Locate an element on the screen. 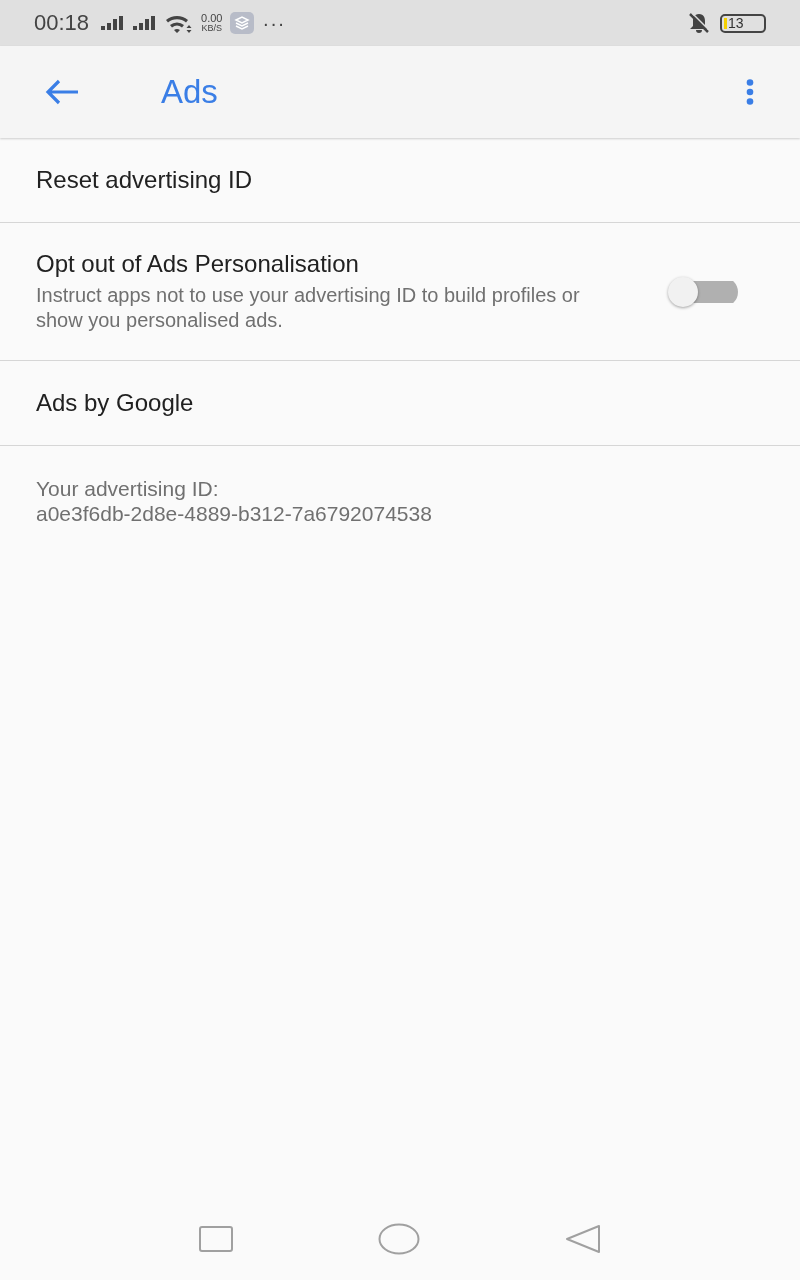  layers-icon is located at coordinates (242, 23).